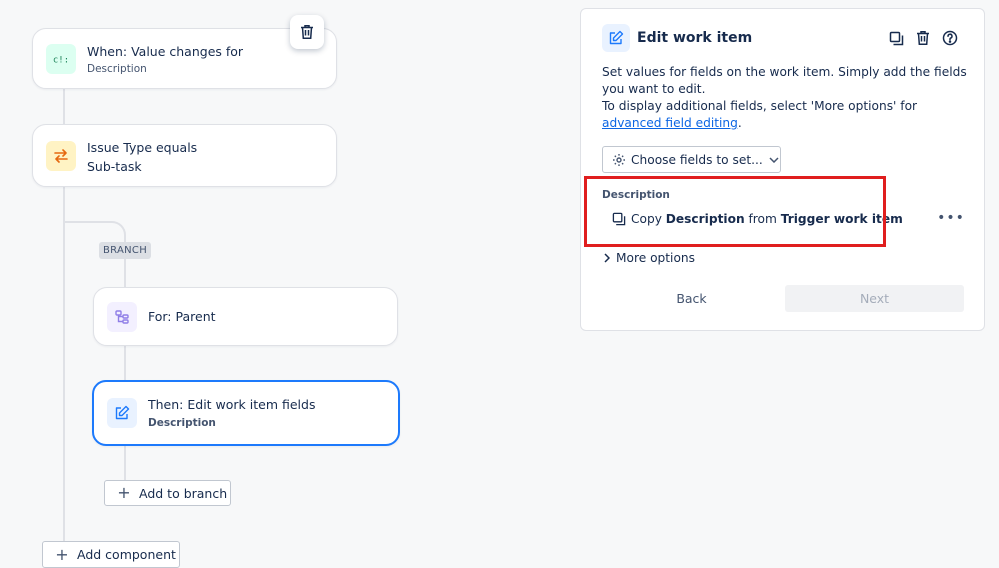  What do you see at coordinates (142, 147) in the screenshot?
I see `card-title: Issue Type equals` at bounding box center [142, 147].